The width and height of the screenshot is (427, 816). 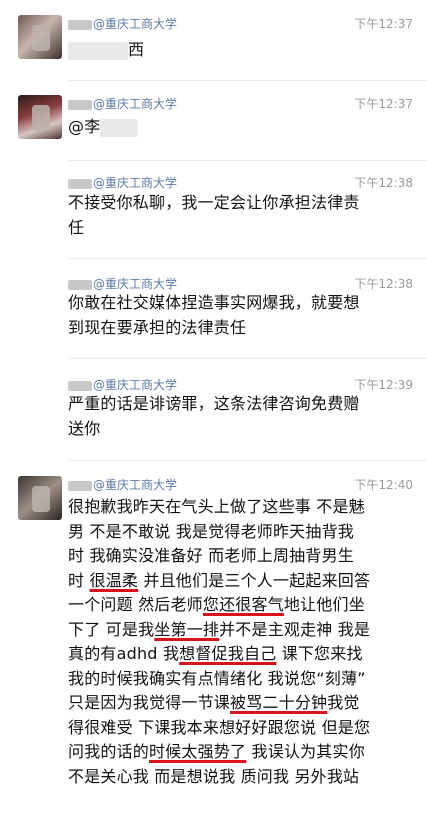 I want to click on timestamp: 下午12:40, so click(x=383, y=485).